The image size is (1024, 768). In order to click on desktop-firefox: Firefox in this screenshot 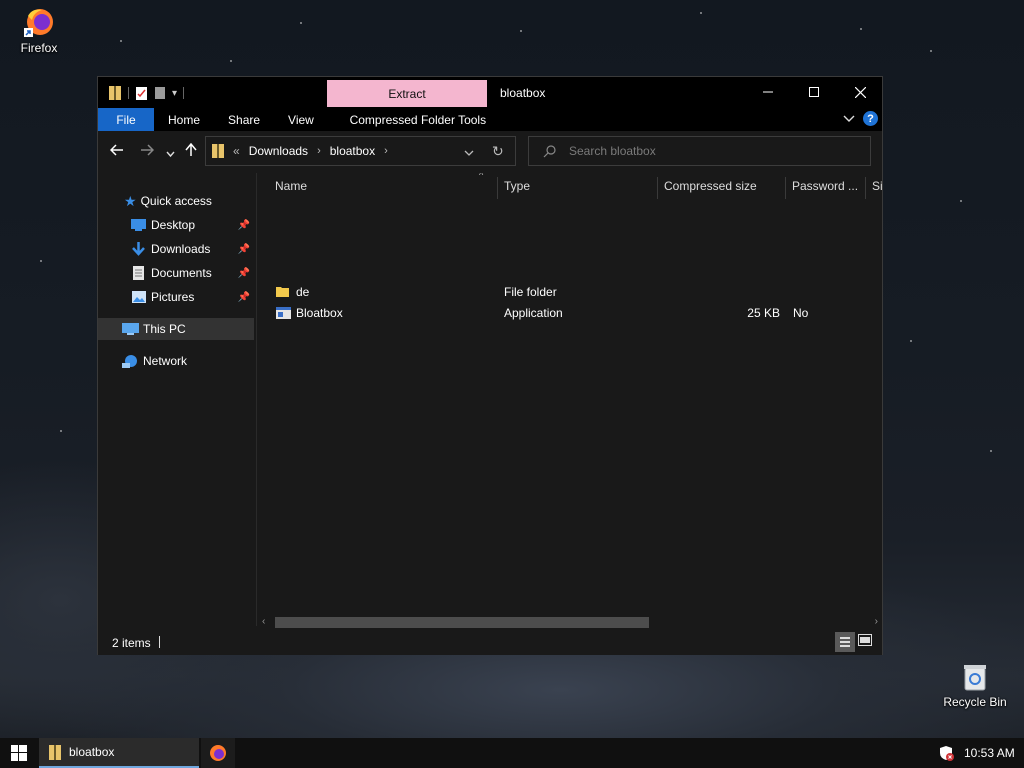, I will do `click(39, 30)`.